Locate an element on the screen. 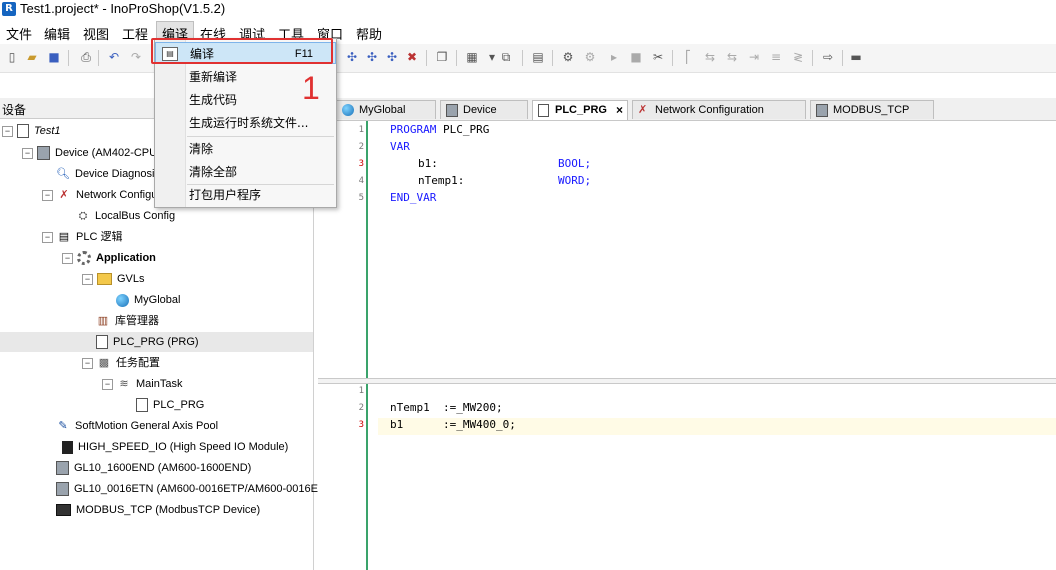  tree-node-localbus-config: ⛭ LocalBus Config is located at coordinates (126, 216).